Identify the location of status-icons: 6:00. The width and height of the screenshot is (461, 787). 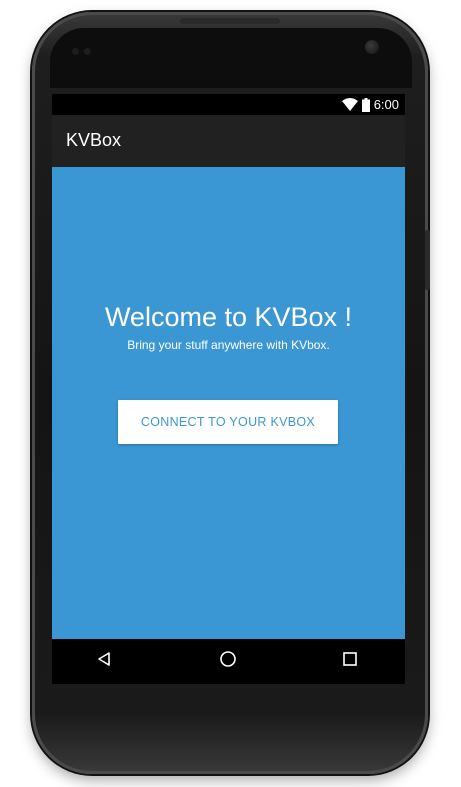
(370, 104).